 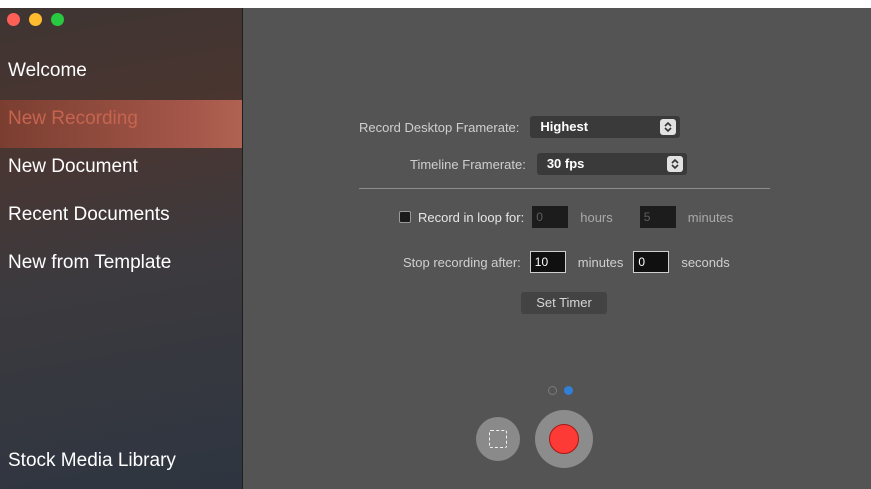 I want to click on stop-seconds-unit-label: seconds, so click(x=705, y=262).